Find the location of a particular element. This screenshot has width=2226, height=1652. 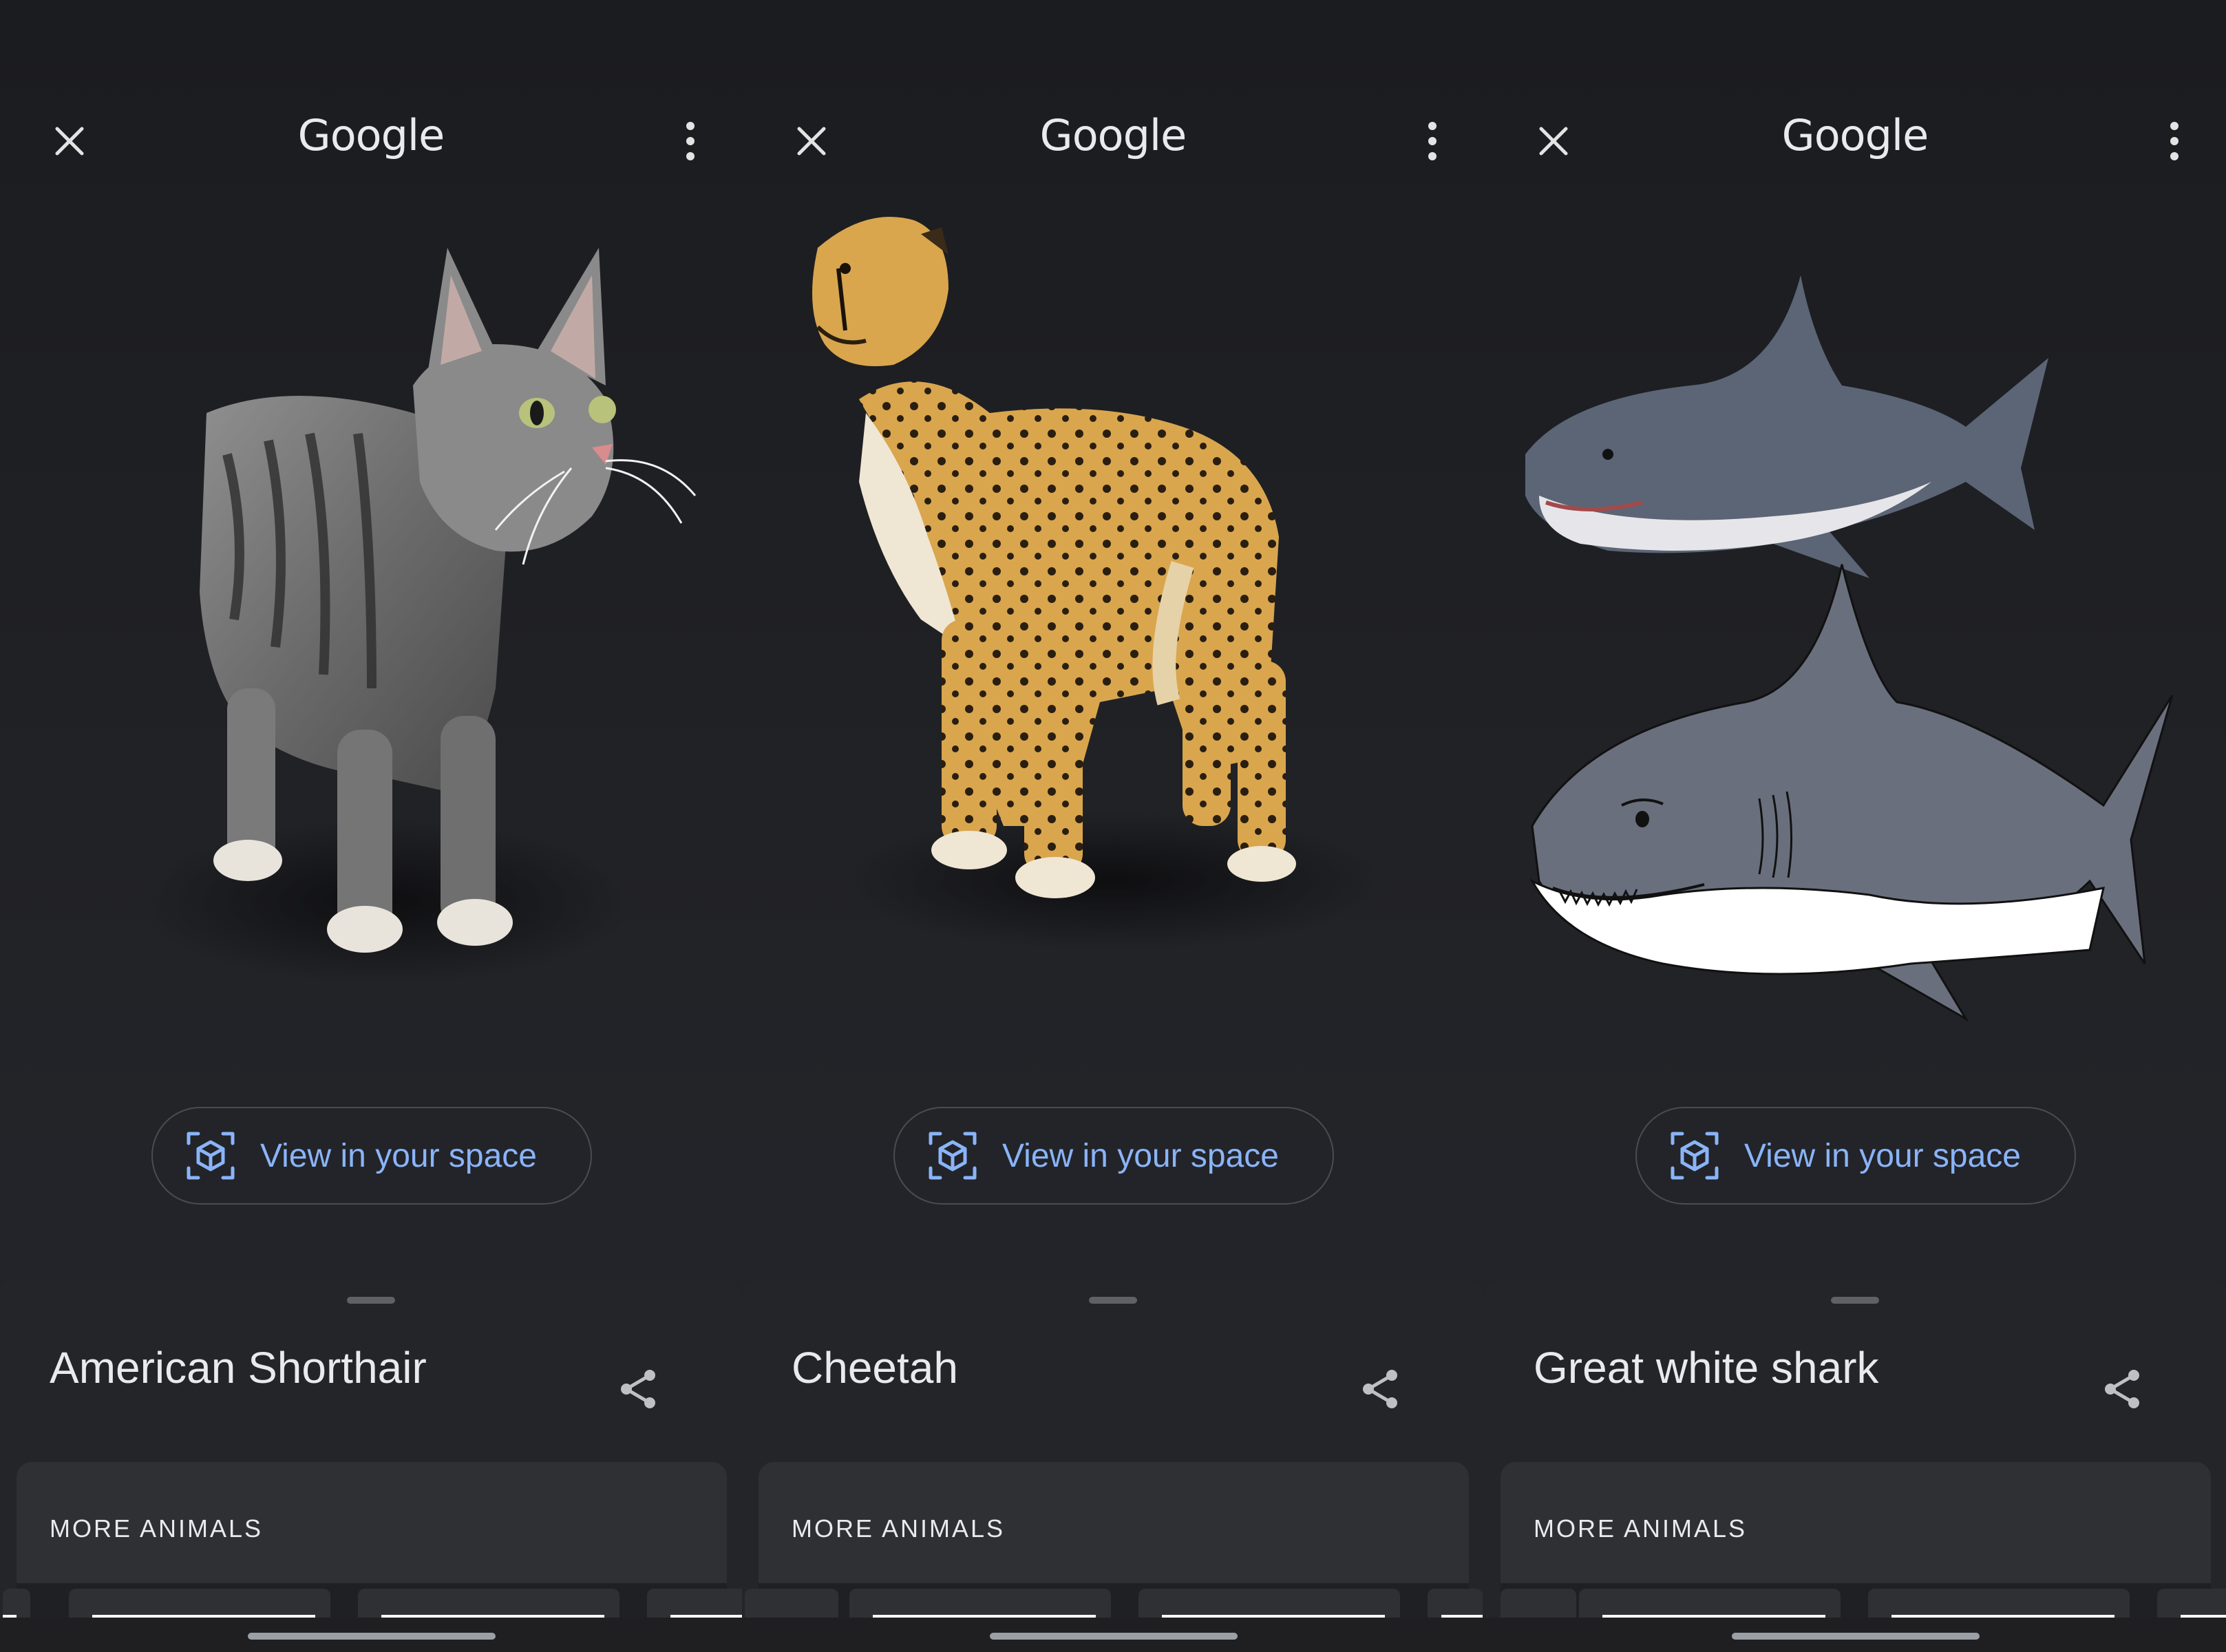

shark-model-image is located at coordinates (1849, 649).